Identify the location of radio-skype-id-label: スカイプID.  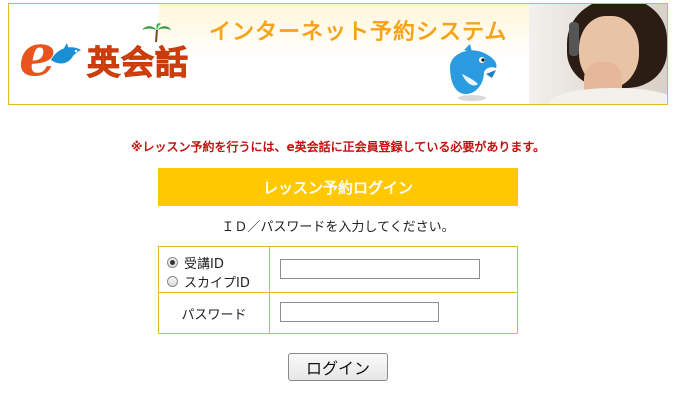
(217, 283).